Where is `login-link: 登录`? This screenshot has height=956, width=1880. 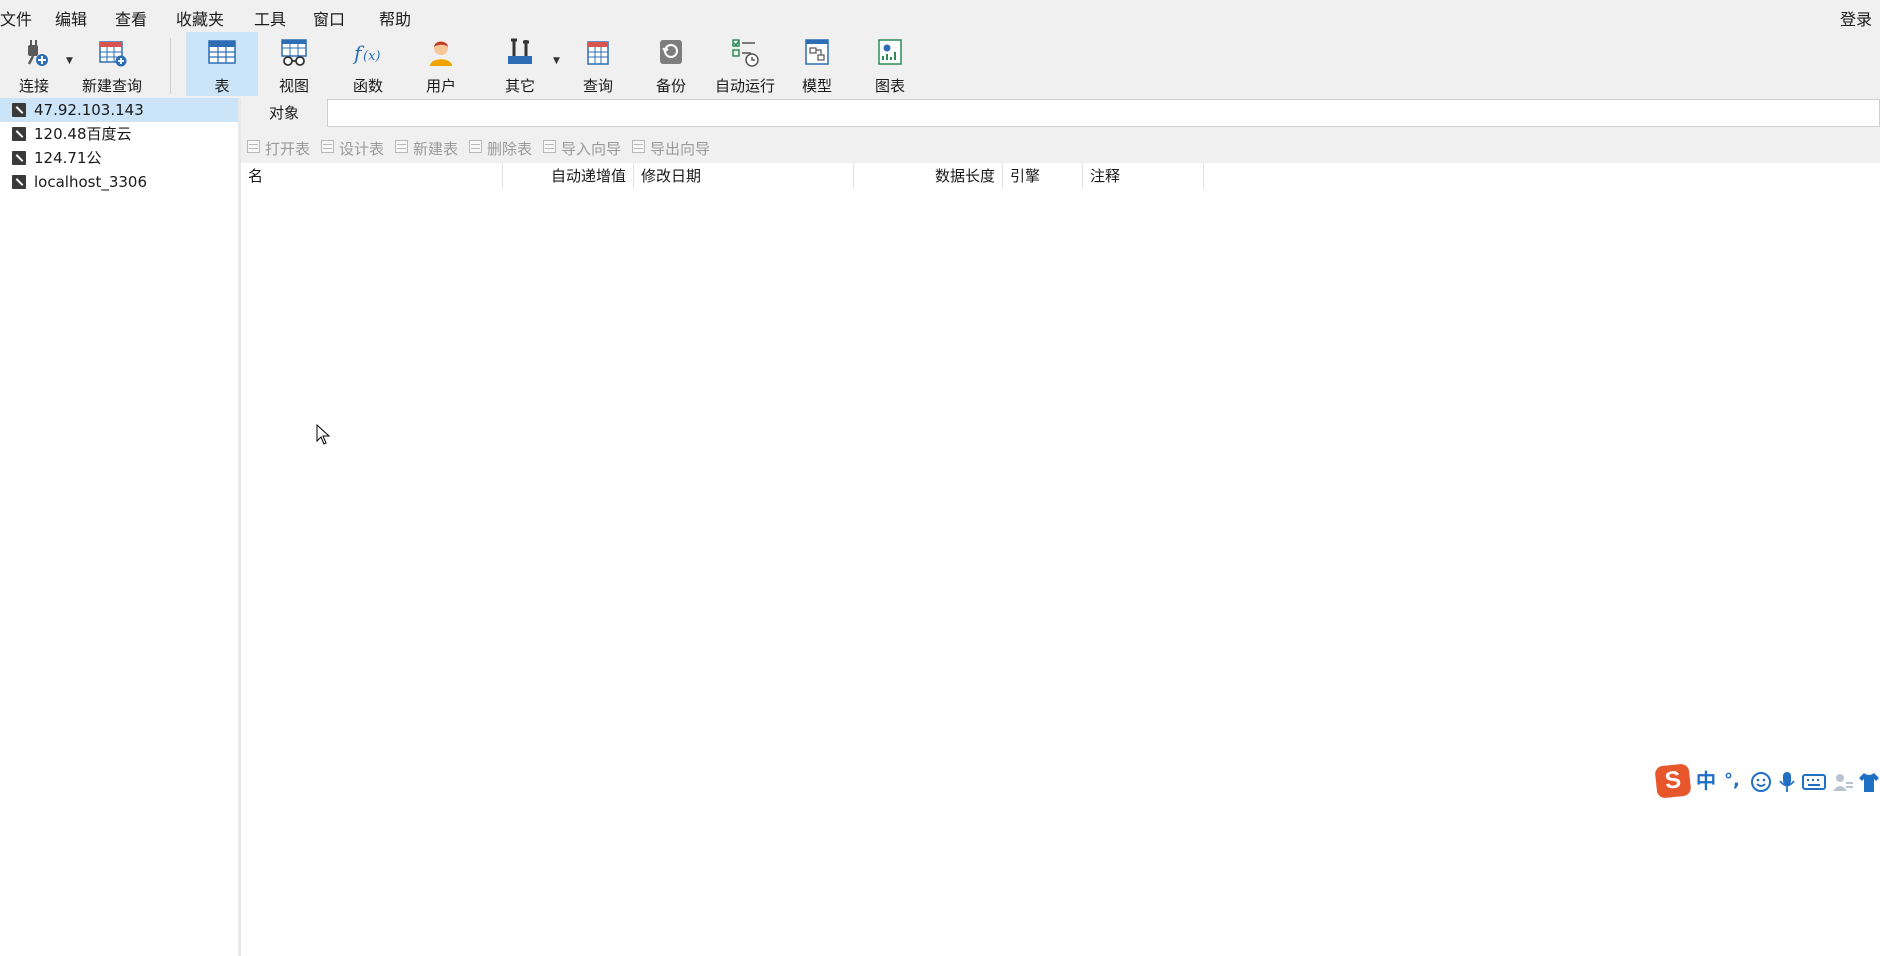
login-link: 登录 is located at coordinates (1856, 18).